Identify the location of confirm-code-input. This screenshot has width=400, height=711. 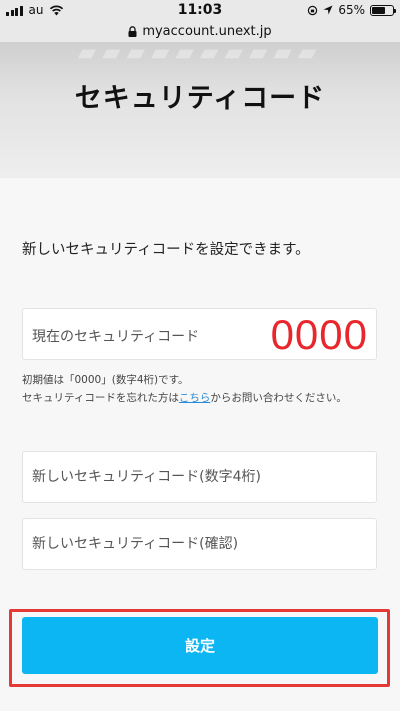
(199, 544).